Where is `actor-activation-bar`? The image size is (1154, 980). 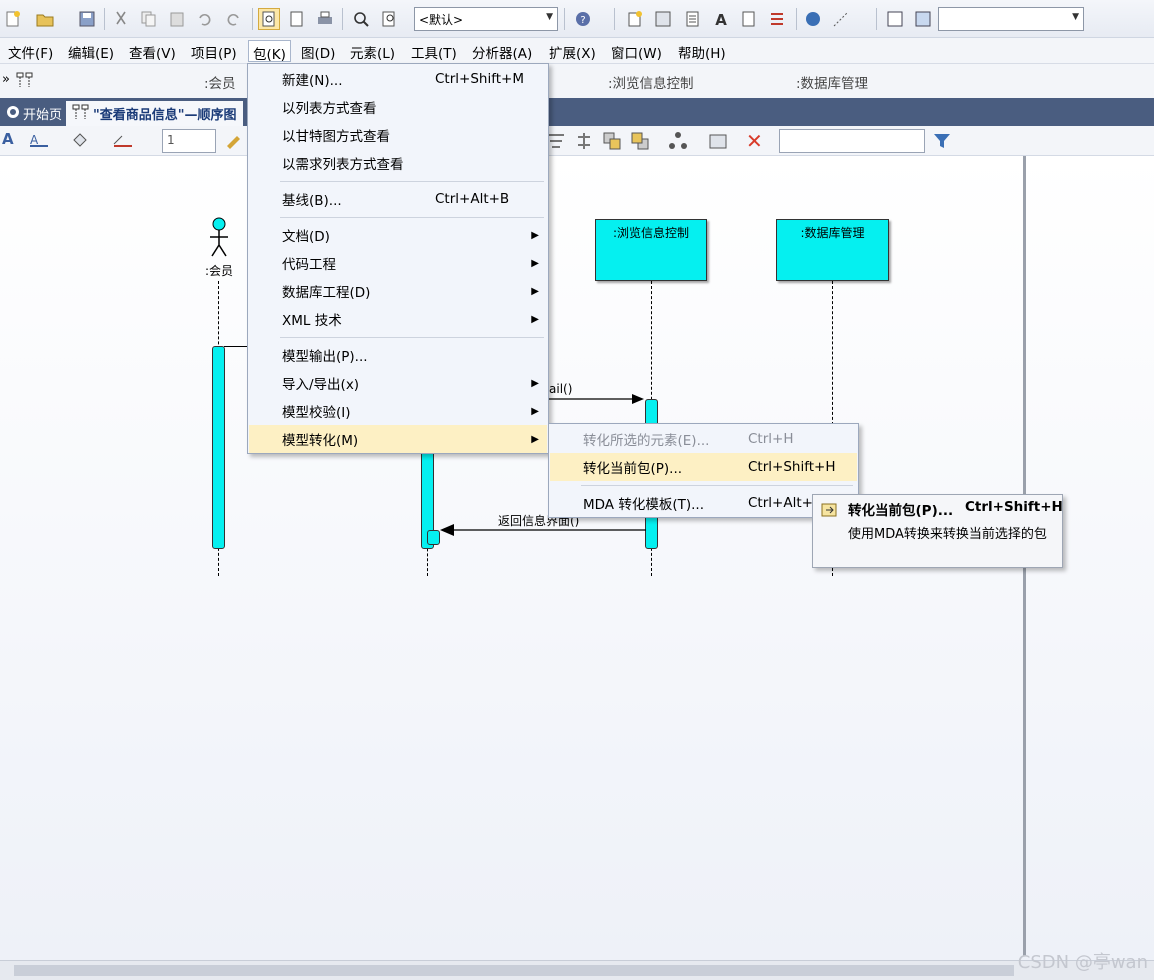 actor-activation-bar is located at coordinates (218, 447).